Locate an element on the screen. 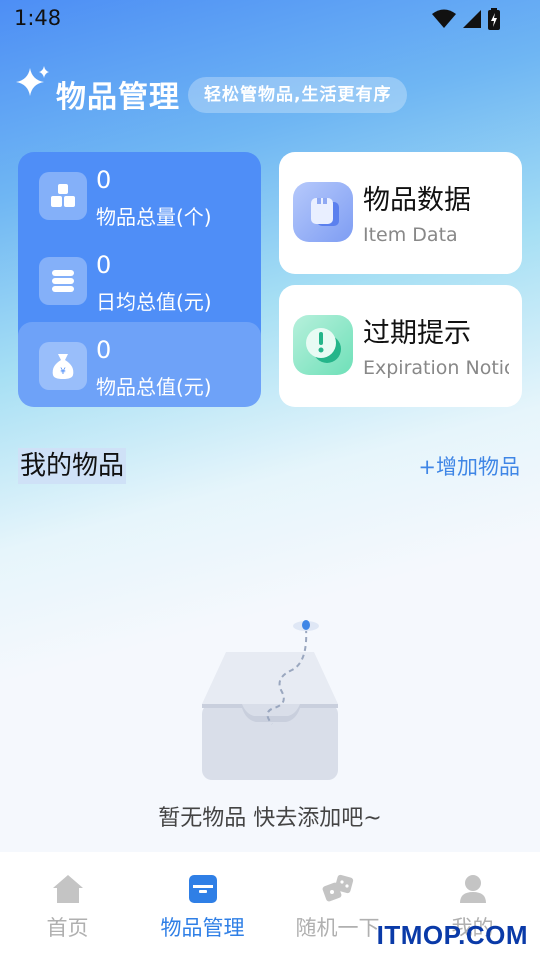  app-title: 物品管理 is located at coordinates (118, 97).